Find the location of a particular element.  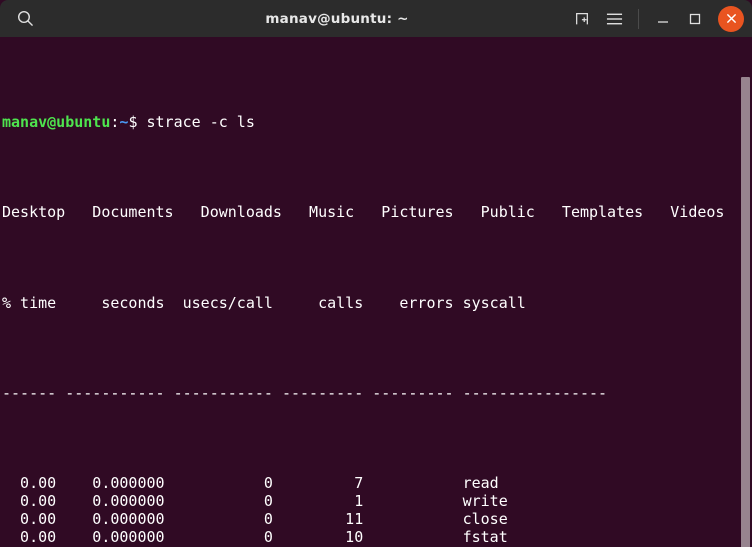

close-icon is located at coordinates (731, 18).